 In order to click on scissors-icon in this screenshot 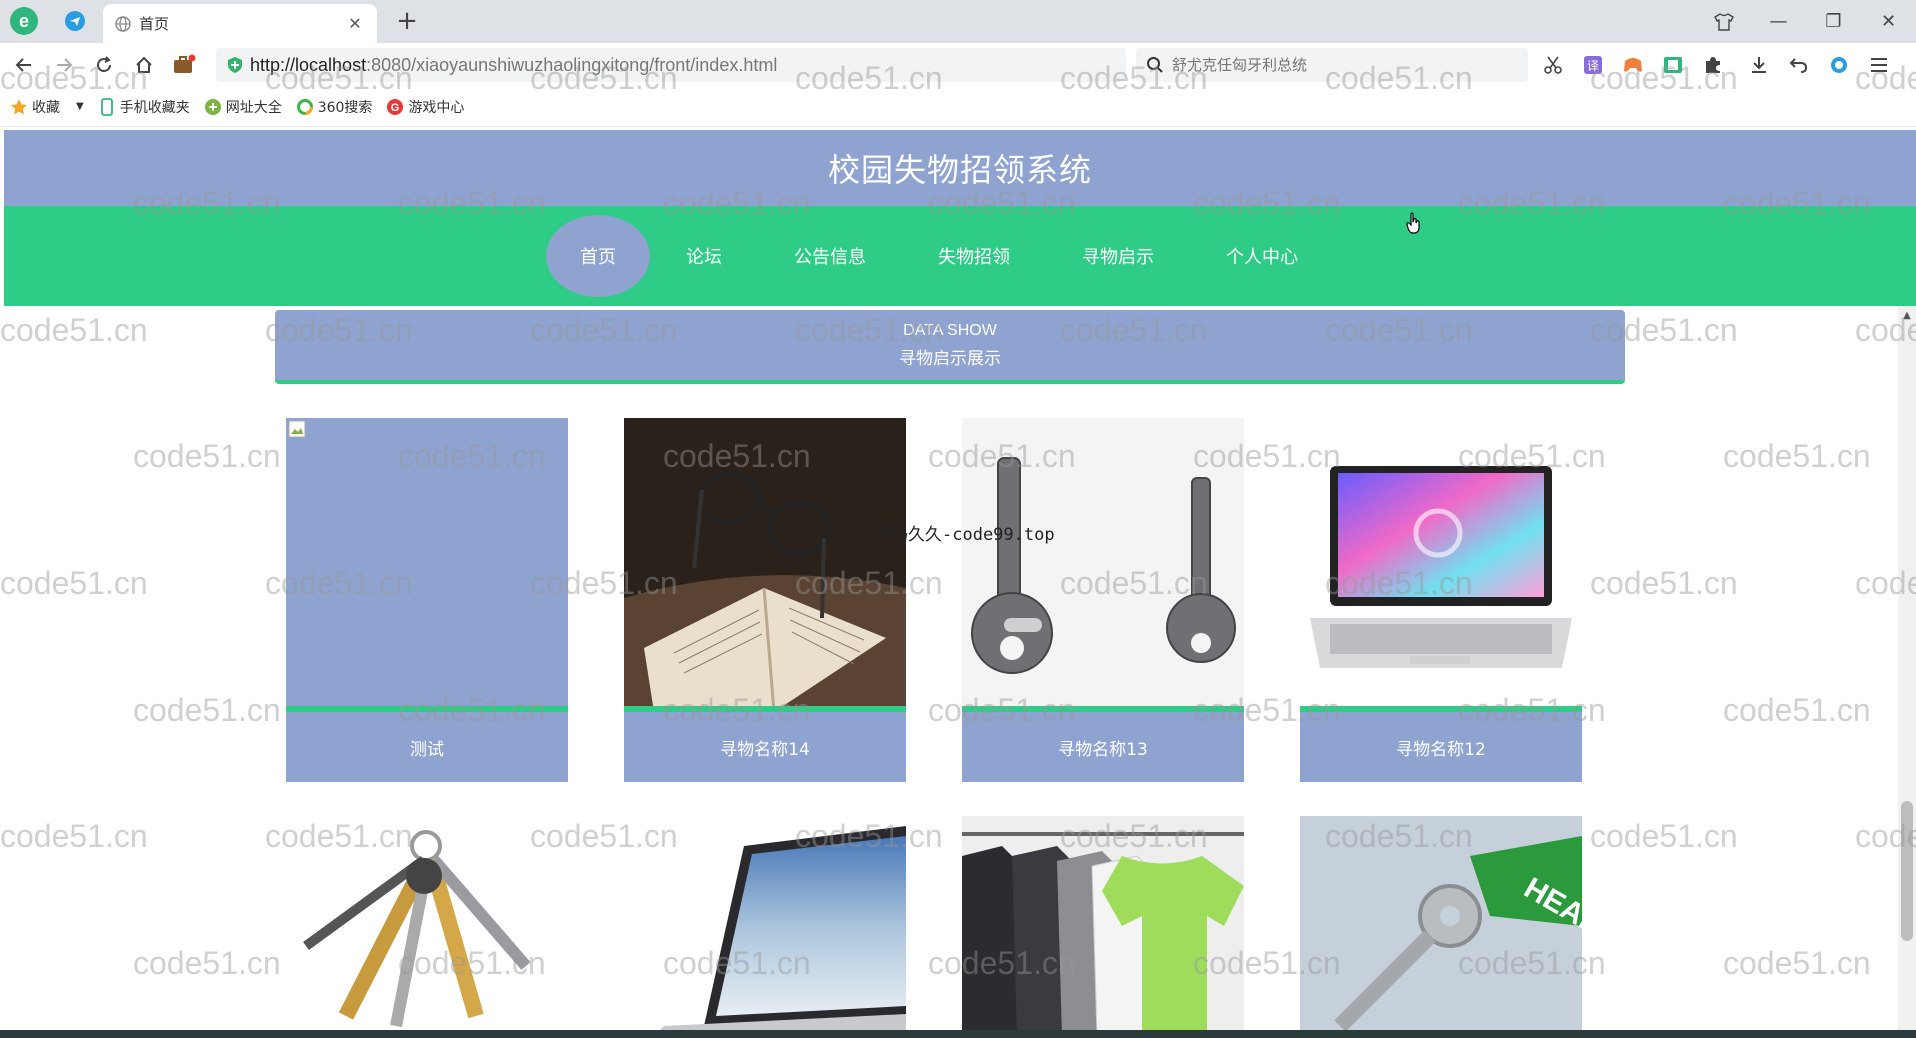, I will do `click(1553, 65)`.